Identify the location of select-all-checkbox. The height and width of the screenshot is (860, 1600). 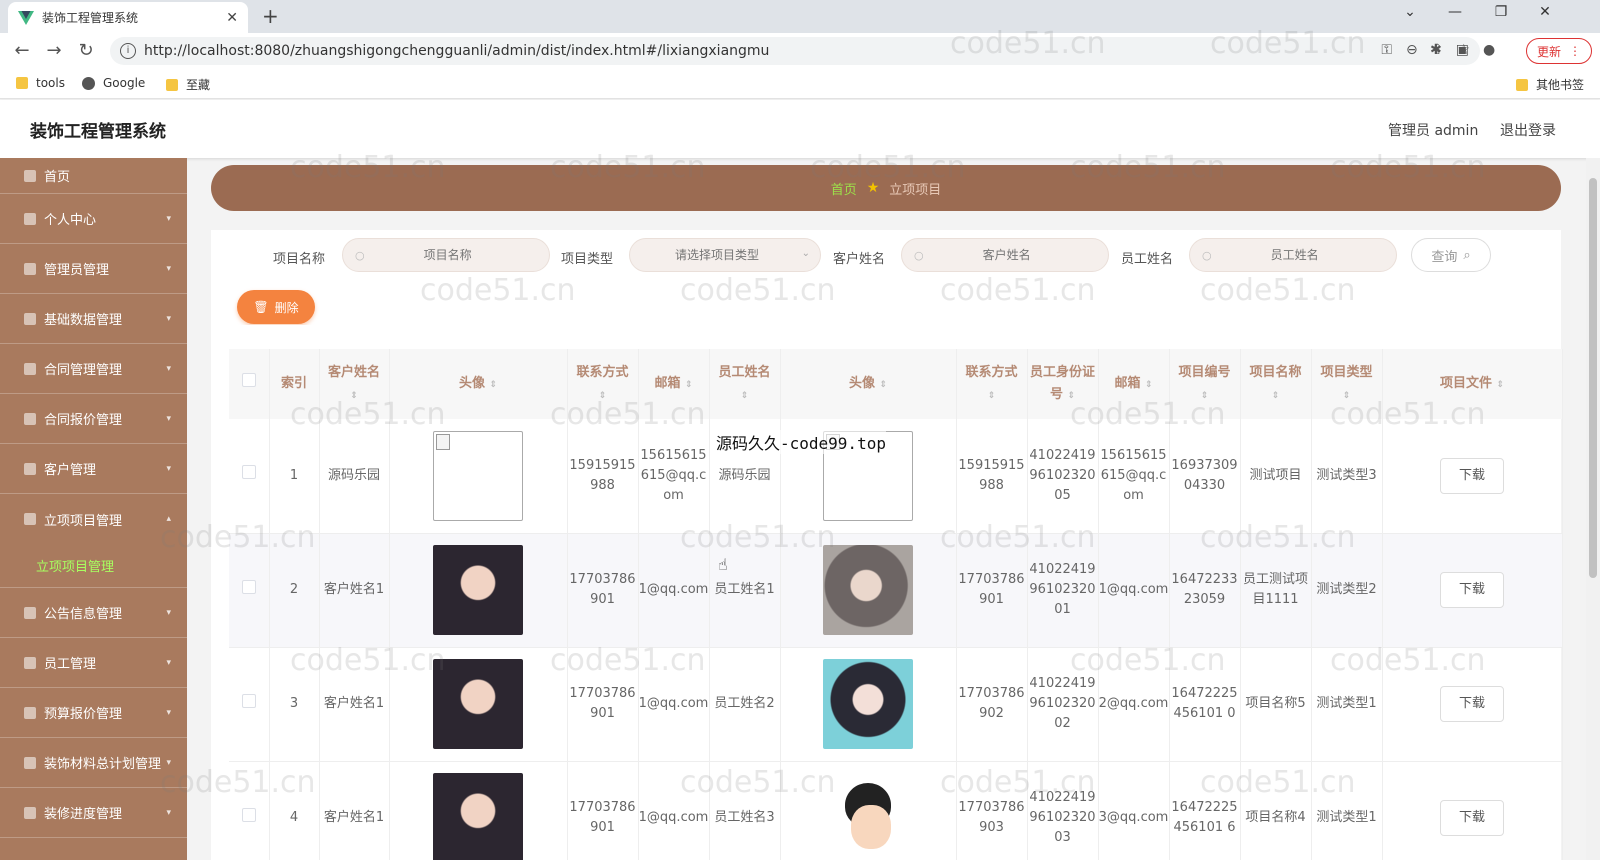
(249, 384).